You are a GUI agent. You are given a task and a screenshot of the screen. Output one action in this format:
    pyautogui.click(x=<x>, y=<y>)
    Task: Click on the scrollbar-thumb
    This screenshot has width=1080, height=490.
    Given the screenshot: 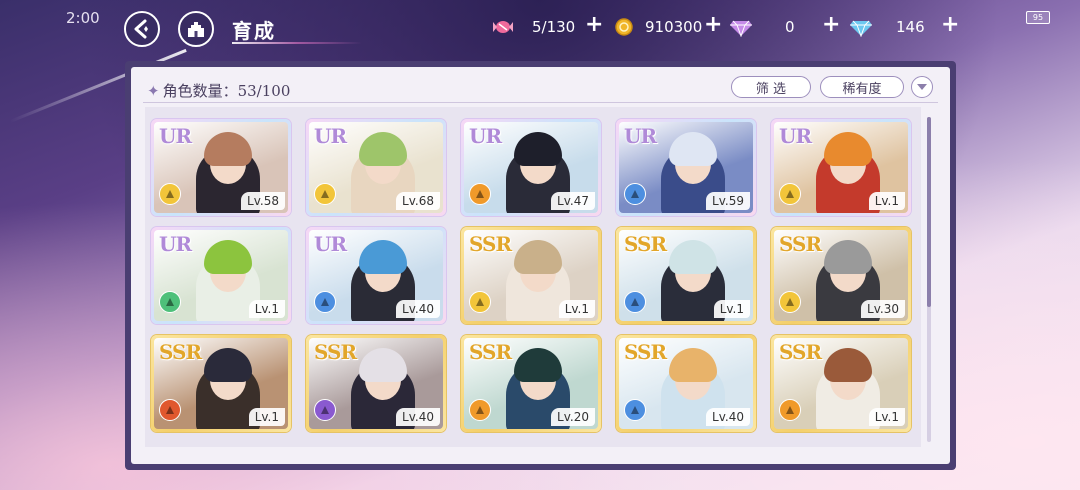 What is the action you would take?
    pyautogui.click(x=929, y=212)
    